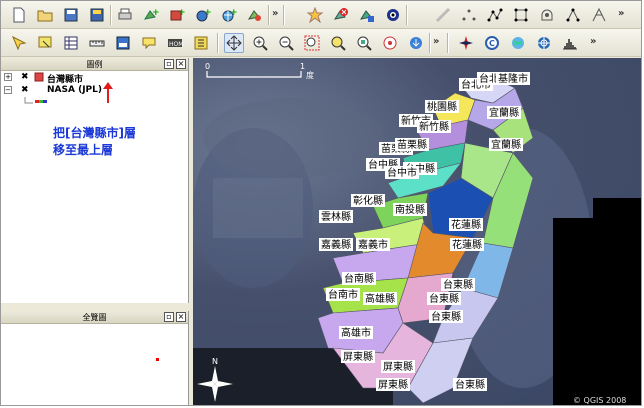 The image size is (644, 408). What do you see at coordinates (593, 41) in the screenshot?
I see `overflow-chevron-4: »` at bounding box center [593, 41].